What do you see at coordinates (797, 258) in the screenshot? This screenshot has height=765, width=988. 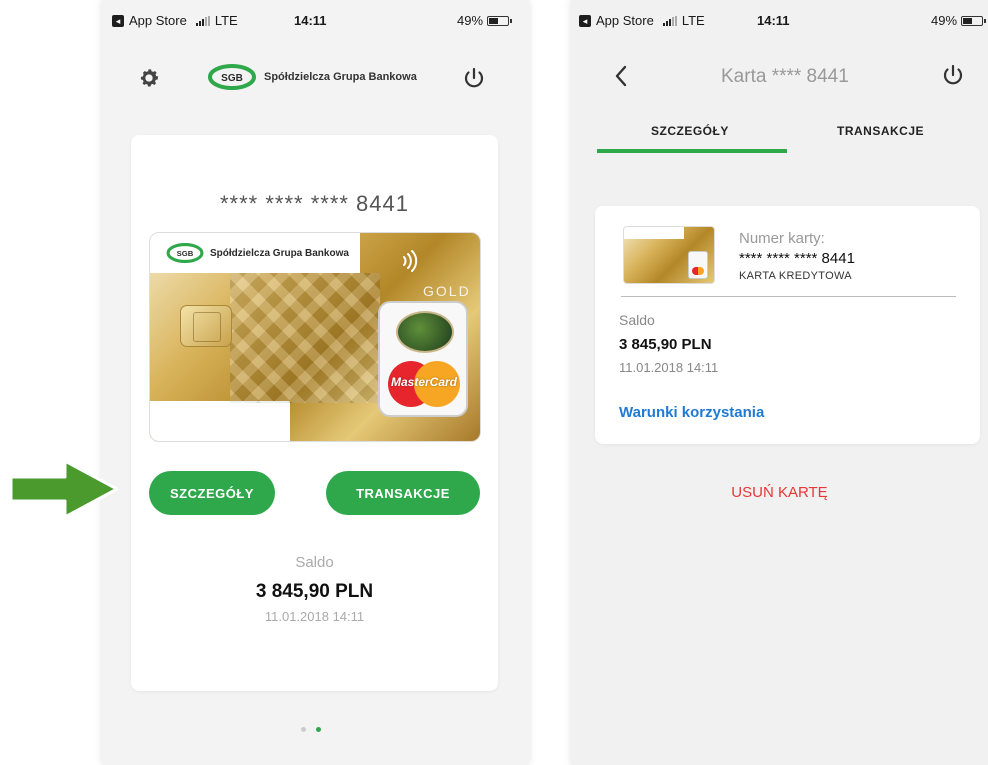 I see `card-number-value: **** **** **** 8441` at bounding box center [797, 258].